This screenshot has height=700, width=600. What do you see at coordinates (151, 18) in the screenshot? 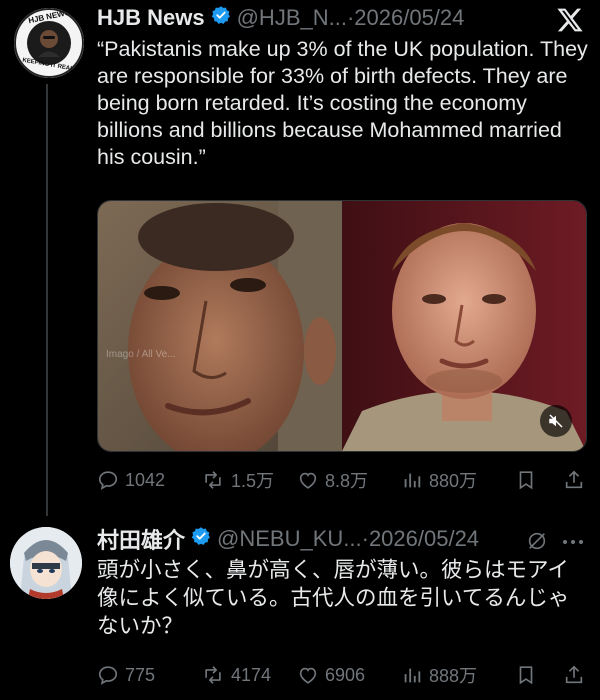
I see `author-name: HJB News` at bounding box center [151, 18].